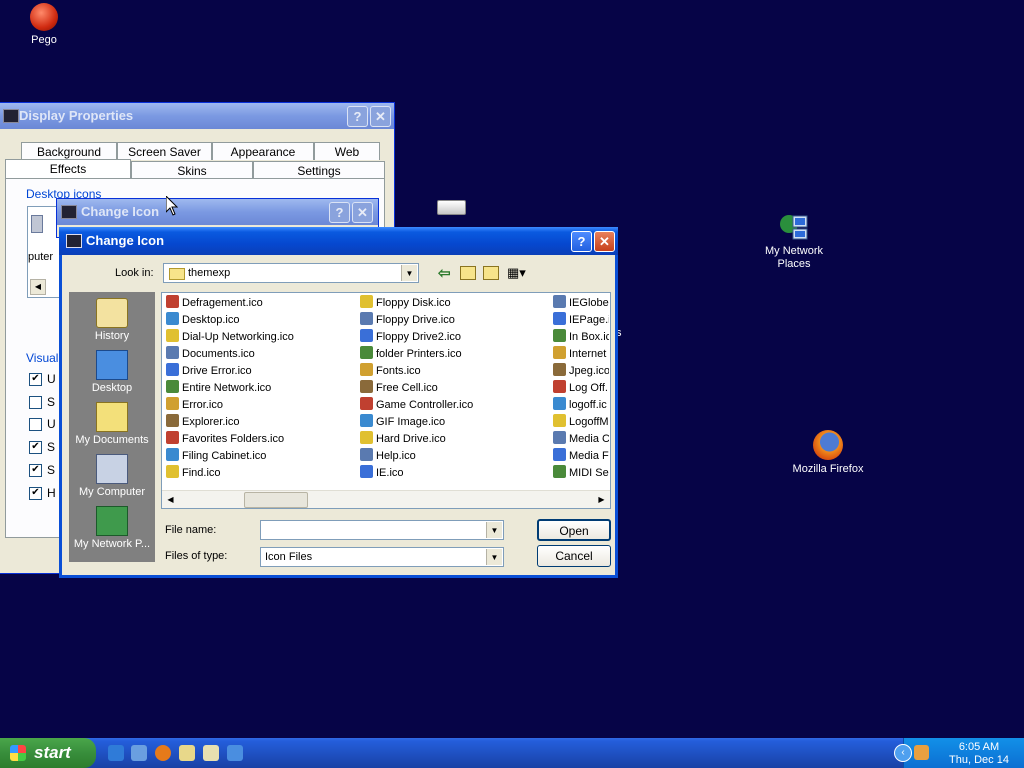 This screenshot has width=1024, height=768. I want to click on list-item: Help.ico, so click(455, 456).